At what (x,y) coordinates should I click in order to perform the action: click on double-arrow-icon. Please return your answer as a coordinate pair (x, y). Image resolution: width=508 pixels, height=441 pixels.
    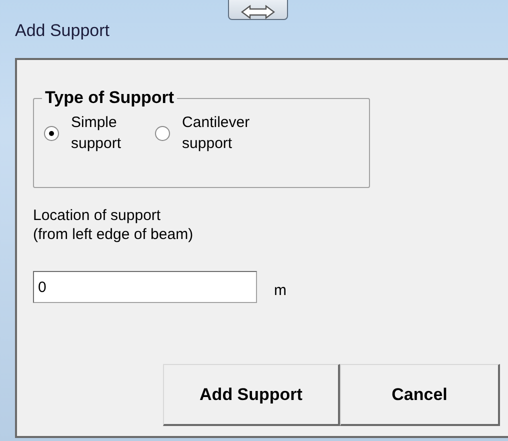
    Looking at the image, I should click on (258, 12).